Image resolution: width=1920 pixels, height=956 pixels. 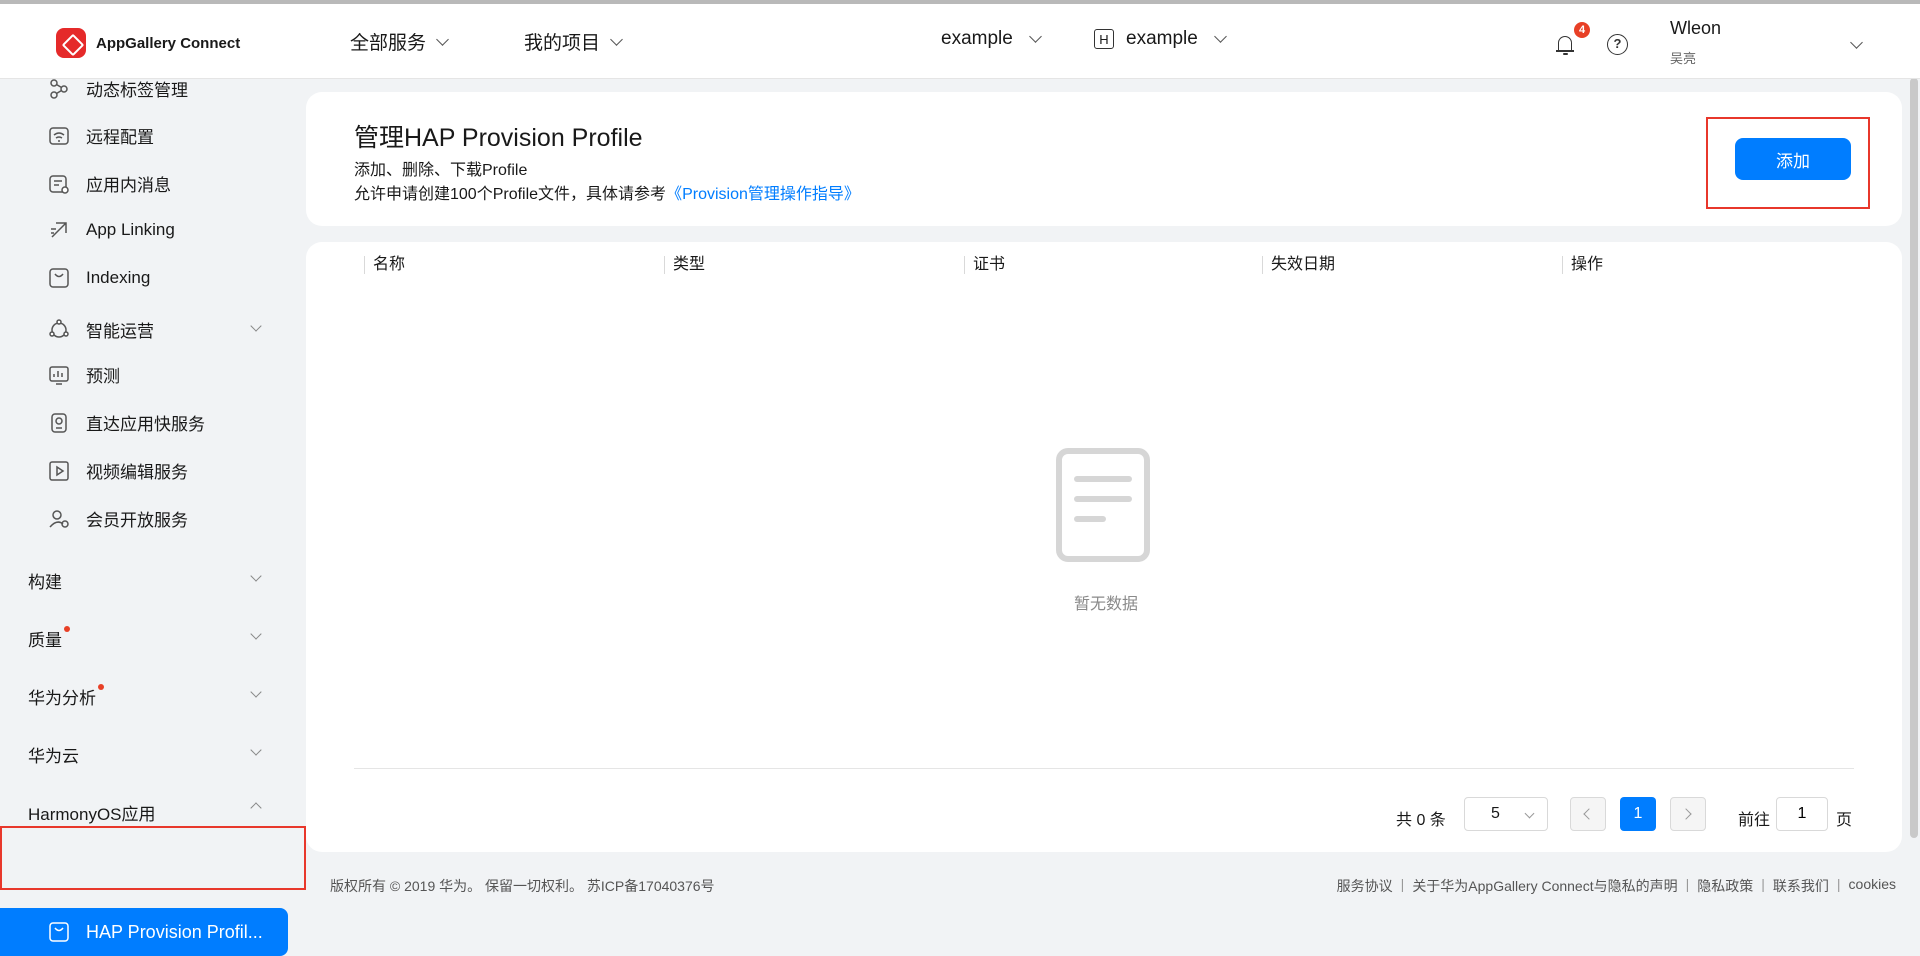 I want to click on sidebar-group-label: 质量, so click(x=45, y=640).